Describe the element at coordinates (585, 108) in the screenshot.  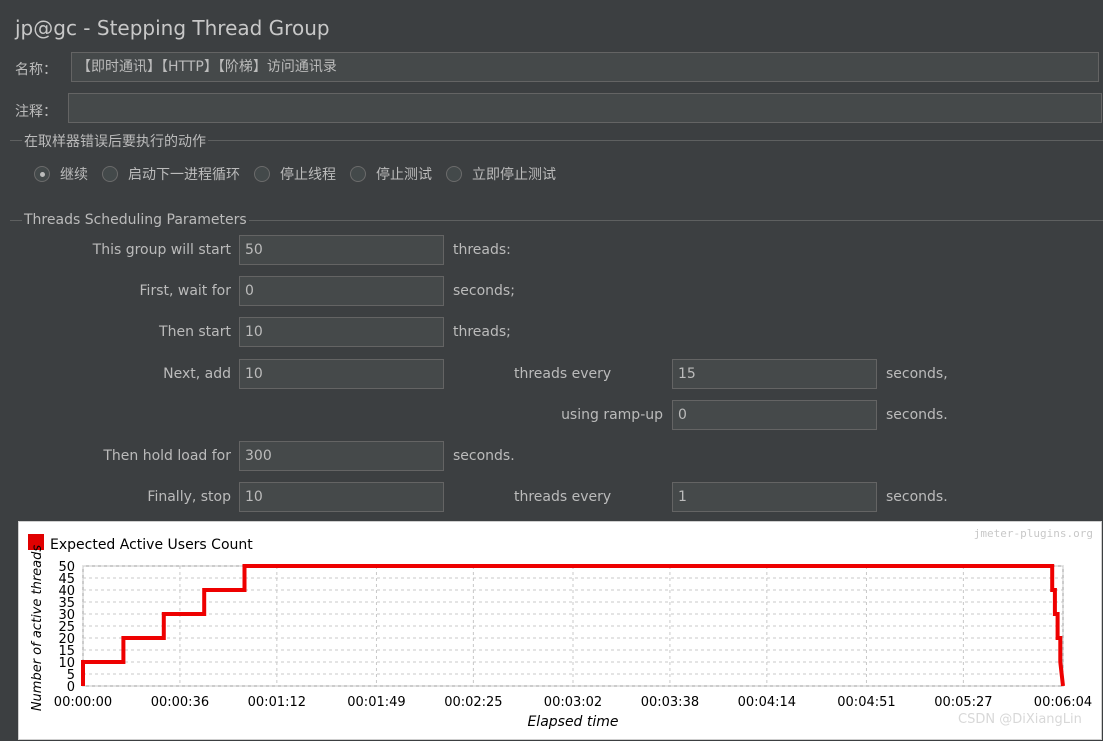
I see `comment-input` at that location.